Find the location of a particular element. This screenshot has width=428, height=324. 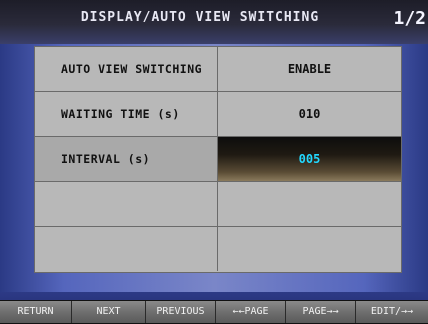

page-indicator: 1/2 is located at coordinates (409, 18).